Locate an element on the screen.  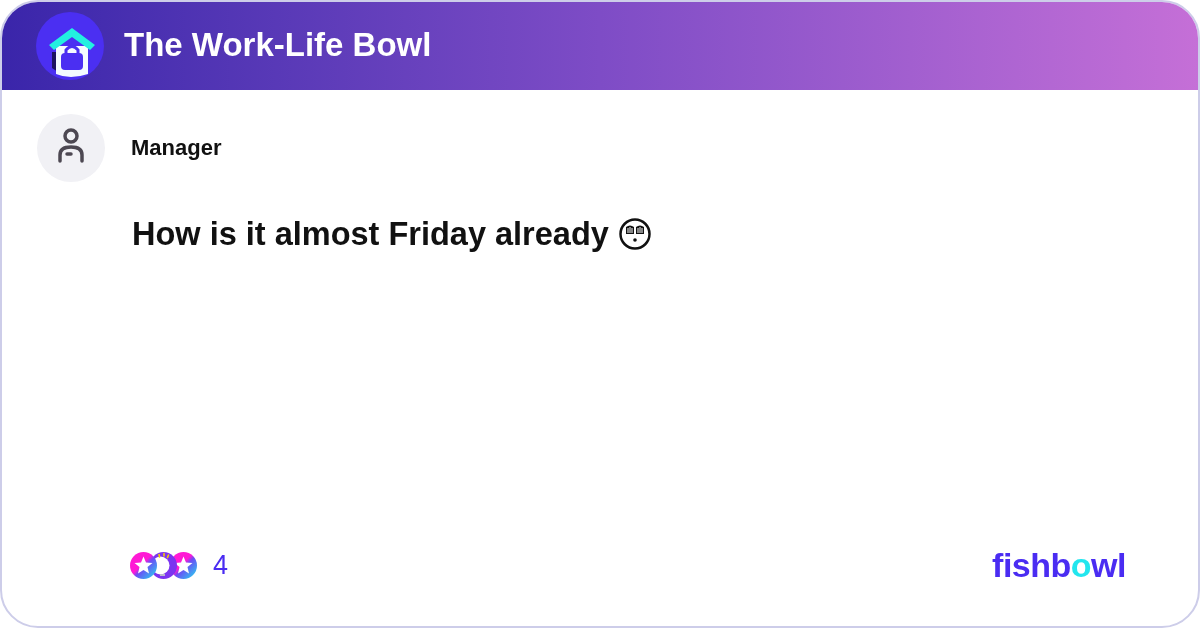
author-name: Manager is located at coordinates (176, 148).